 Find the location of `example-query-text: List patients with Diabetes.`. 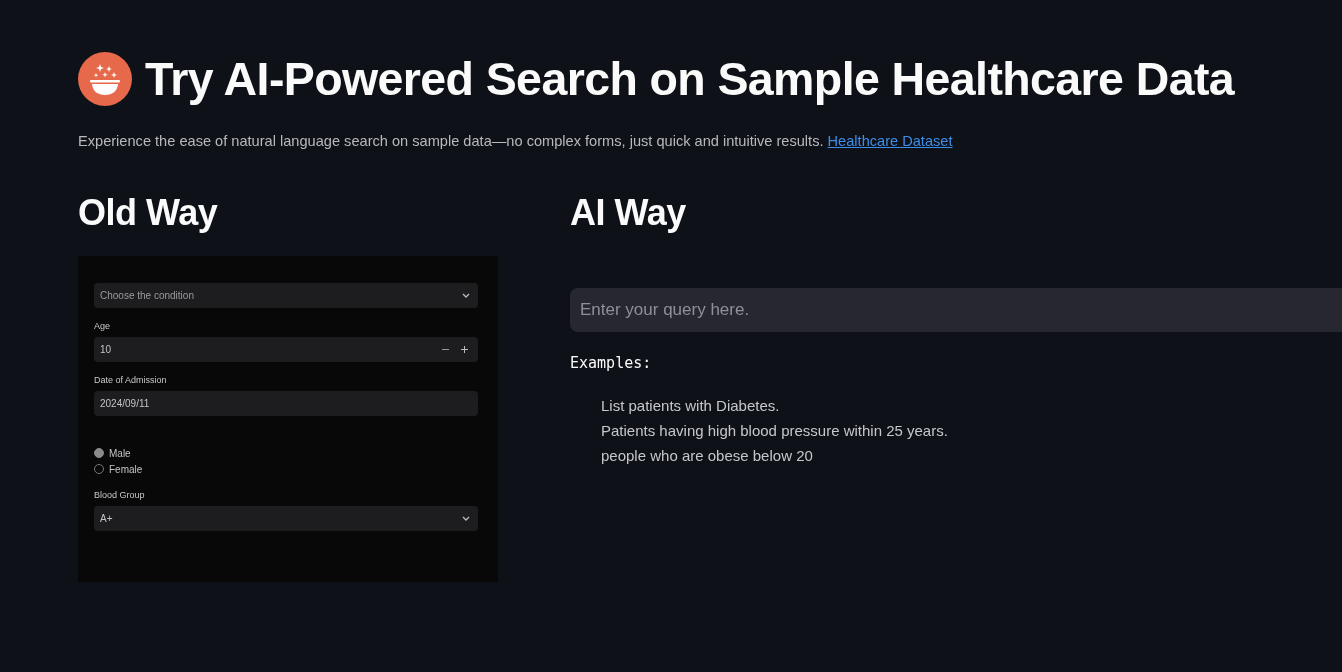

example-query-text: List patients with Diabetes. is located at coordinates (691, 406).